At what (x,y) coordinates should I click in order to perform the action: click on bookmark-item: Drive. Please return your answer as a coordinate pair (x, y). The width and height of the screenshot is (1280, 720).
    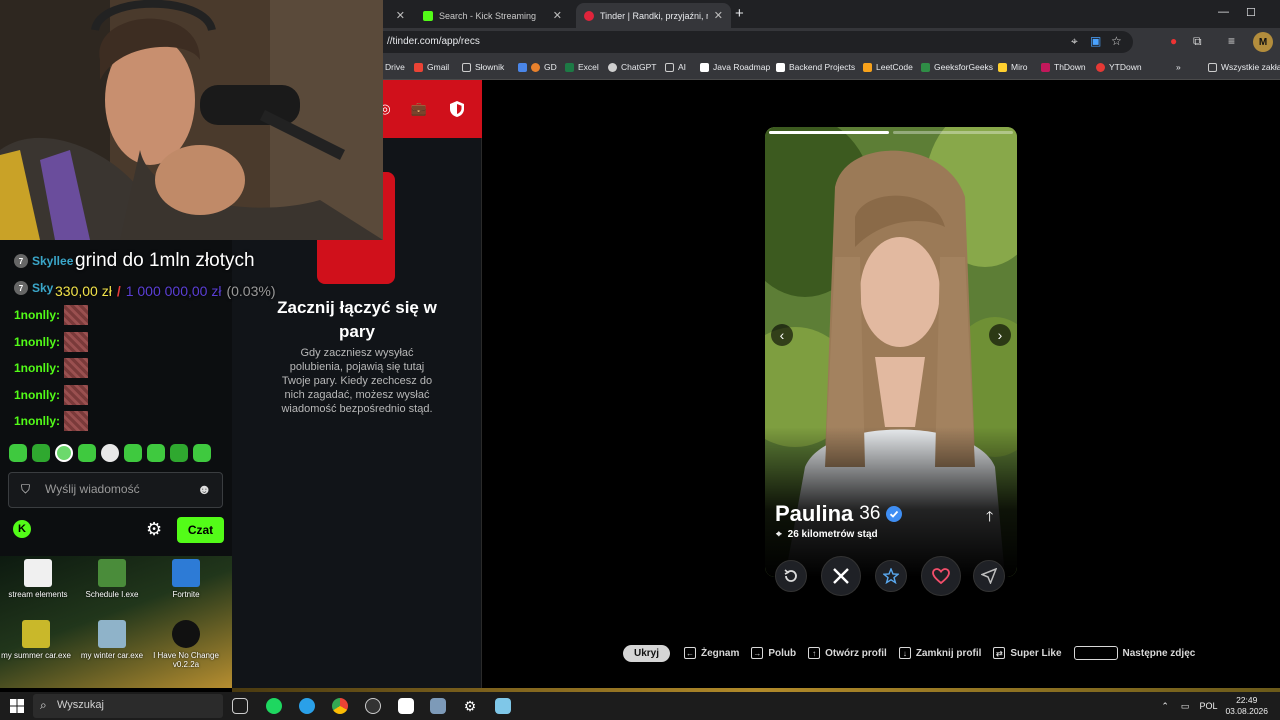
    Looking at the image, I should click on (395, 67).